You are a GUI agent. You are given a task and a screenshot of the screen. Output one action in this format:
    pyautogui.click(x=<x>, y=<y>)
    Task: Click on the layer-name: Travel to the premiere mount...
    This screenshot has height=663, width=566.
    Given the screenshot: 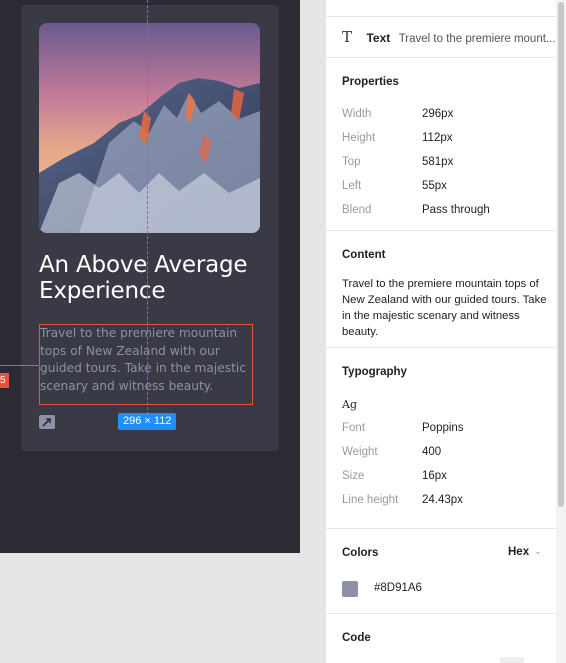 What is the action you would take?
    pyautogui.click(x=477, y=39)
    